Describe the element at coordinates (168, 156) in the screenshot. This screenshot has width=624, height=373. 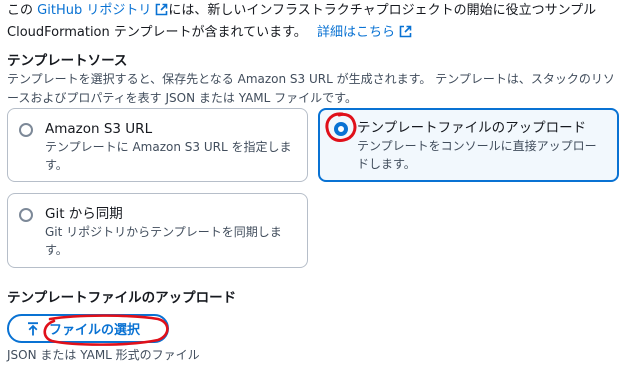
I see `option-description: テンプレートに Amazon S3 URL を指定します。` at that location.